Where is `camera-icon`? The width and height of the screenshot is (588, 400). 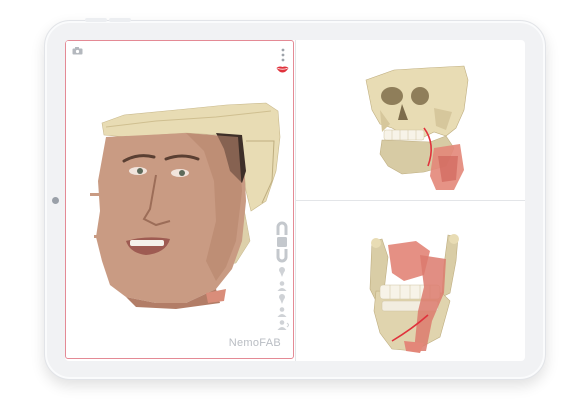
camera-icon is located at coordinates (77, 51).